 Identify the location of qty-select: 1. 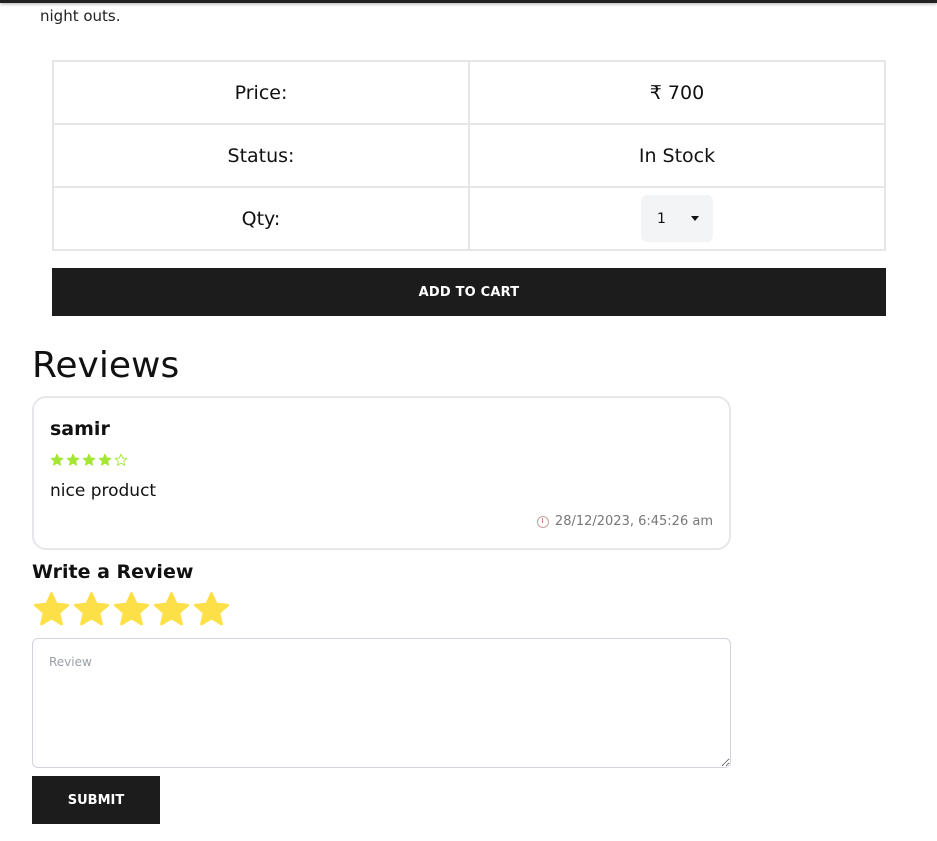
(677, 218).